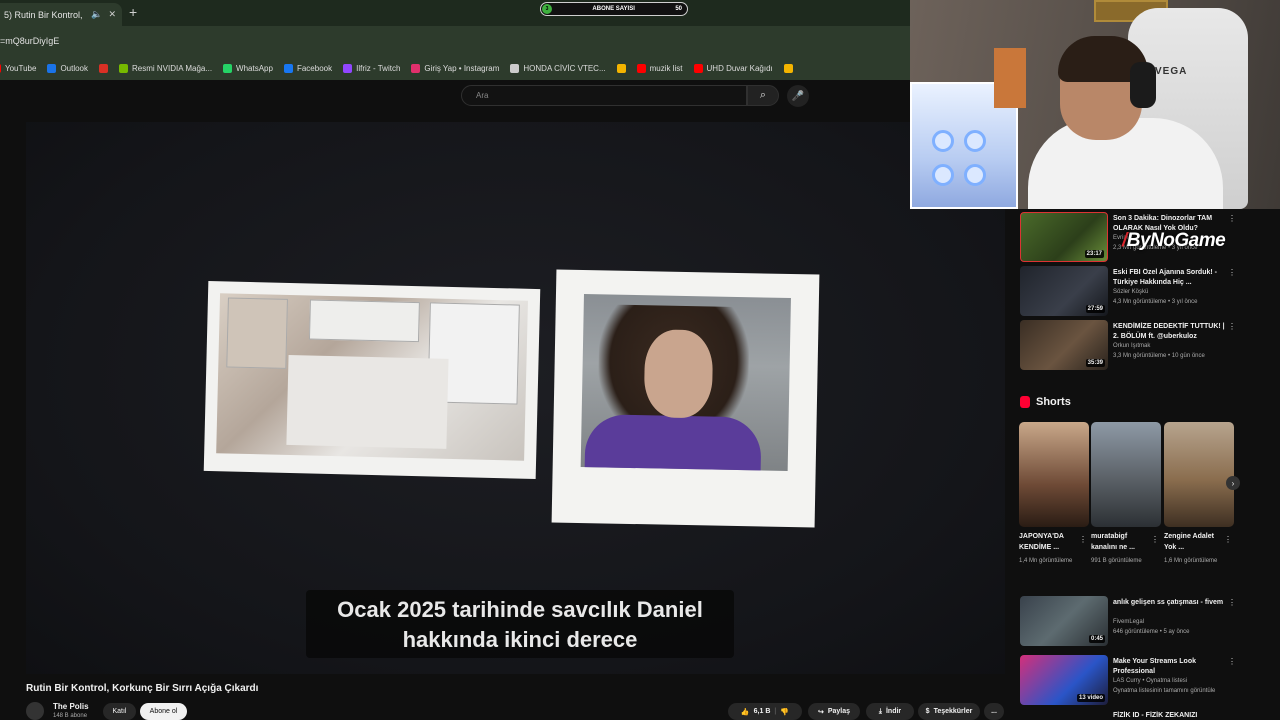  I want to click on close-tab-icon: ✕, so click(112, 14).